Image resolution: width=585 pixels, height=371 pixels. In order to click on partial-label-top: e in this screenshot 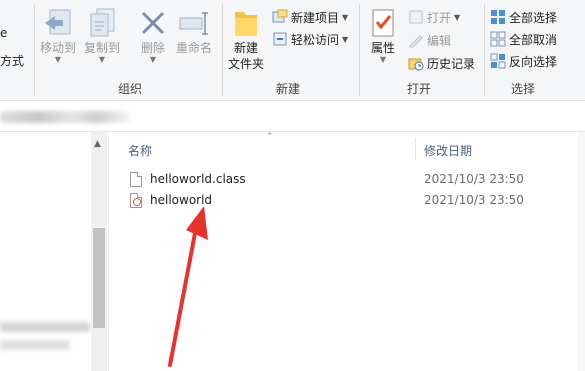, I will do `click(4, 33)`.